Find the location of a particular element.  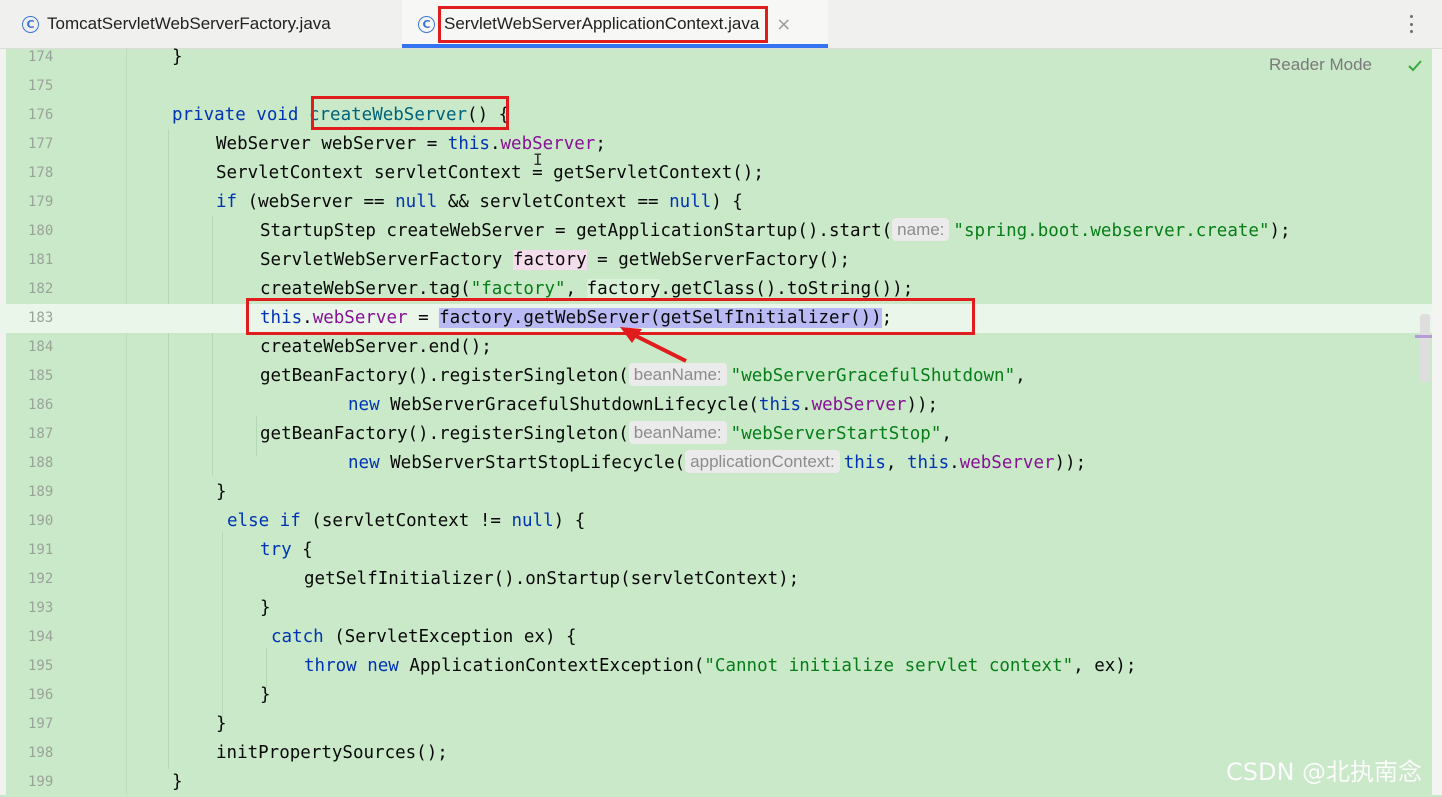

code-line: 174 } is located at coordinates (716, 57).